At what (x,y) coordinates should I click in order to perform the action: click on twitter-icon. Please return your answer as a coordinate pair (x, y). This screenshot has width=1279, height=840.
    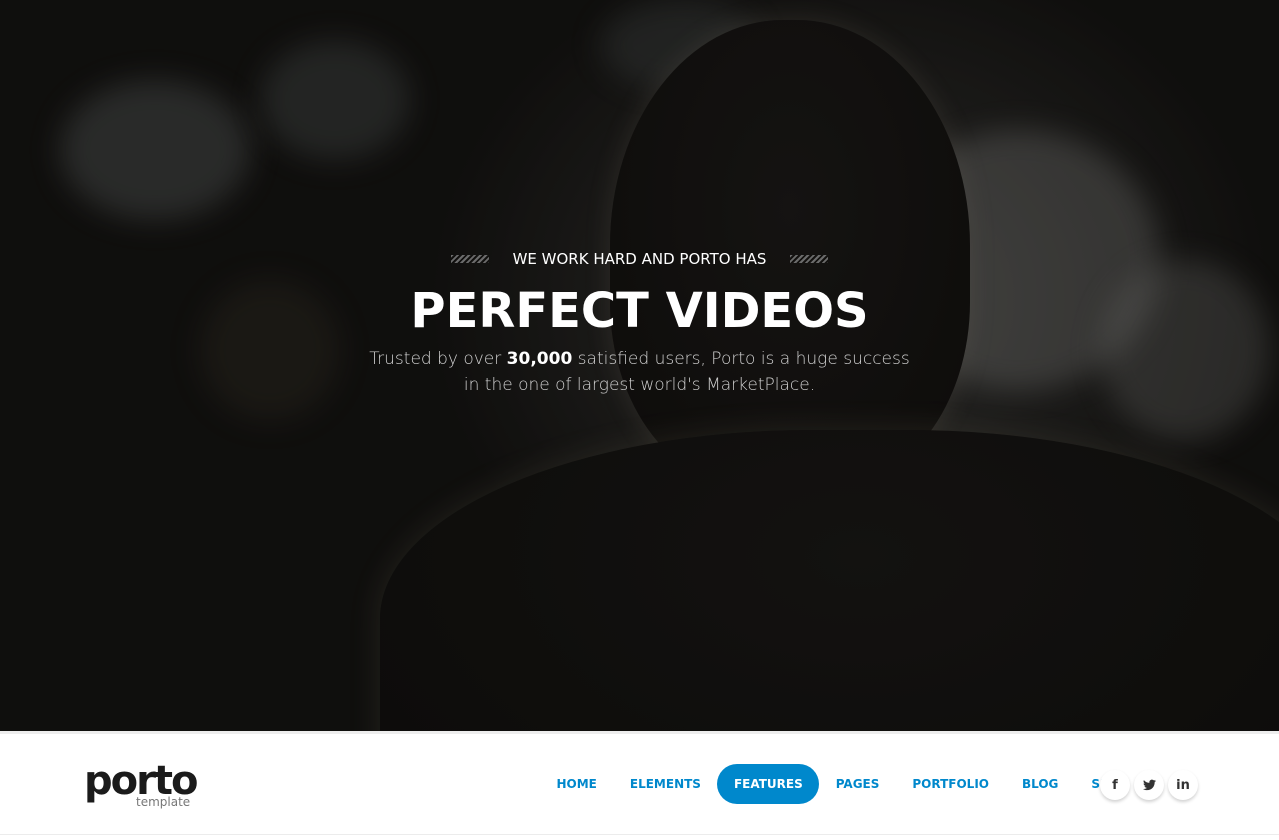
    Looking at the image, I should click on (1149, 785).